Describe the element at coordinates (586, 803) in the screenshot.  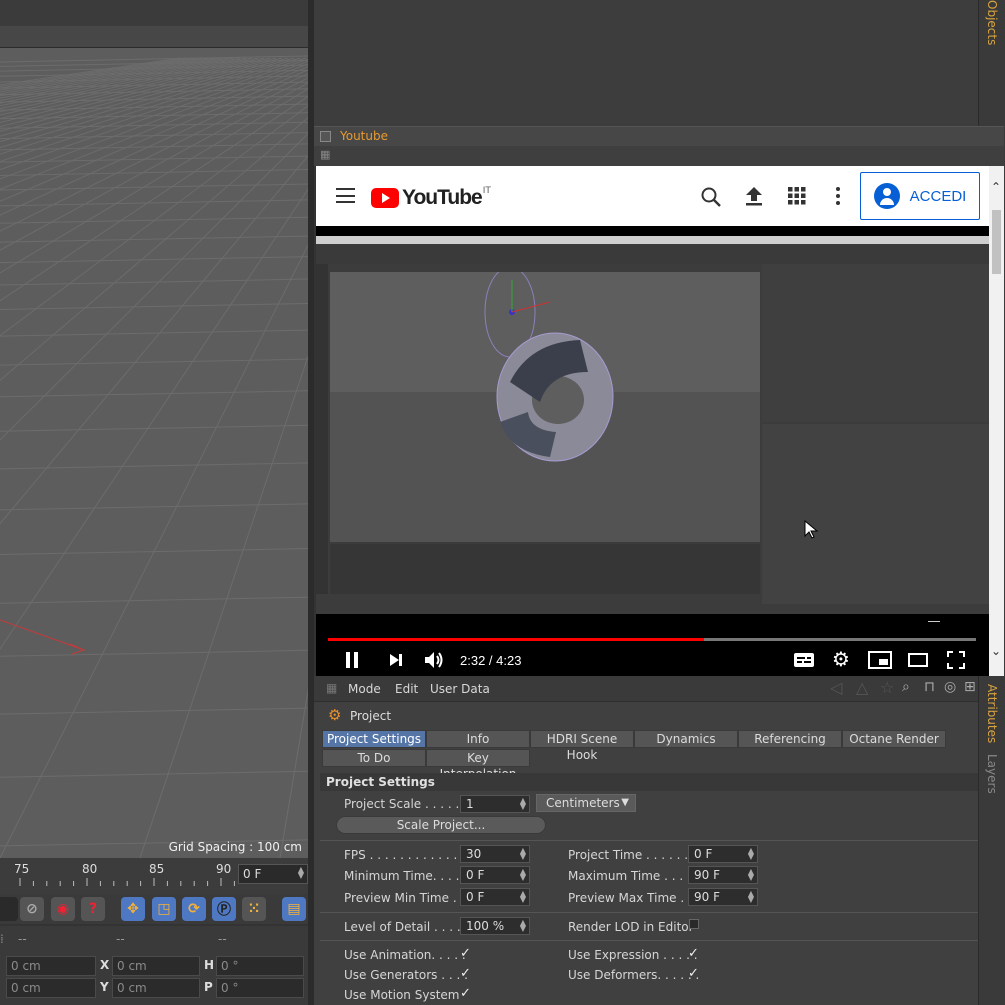
I see `project-scale-unit-dropdown: Centimeters ▼` at that location.